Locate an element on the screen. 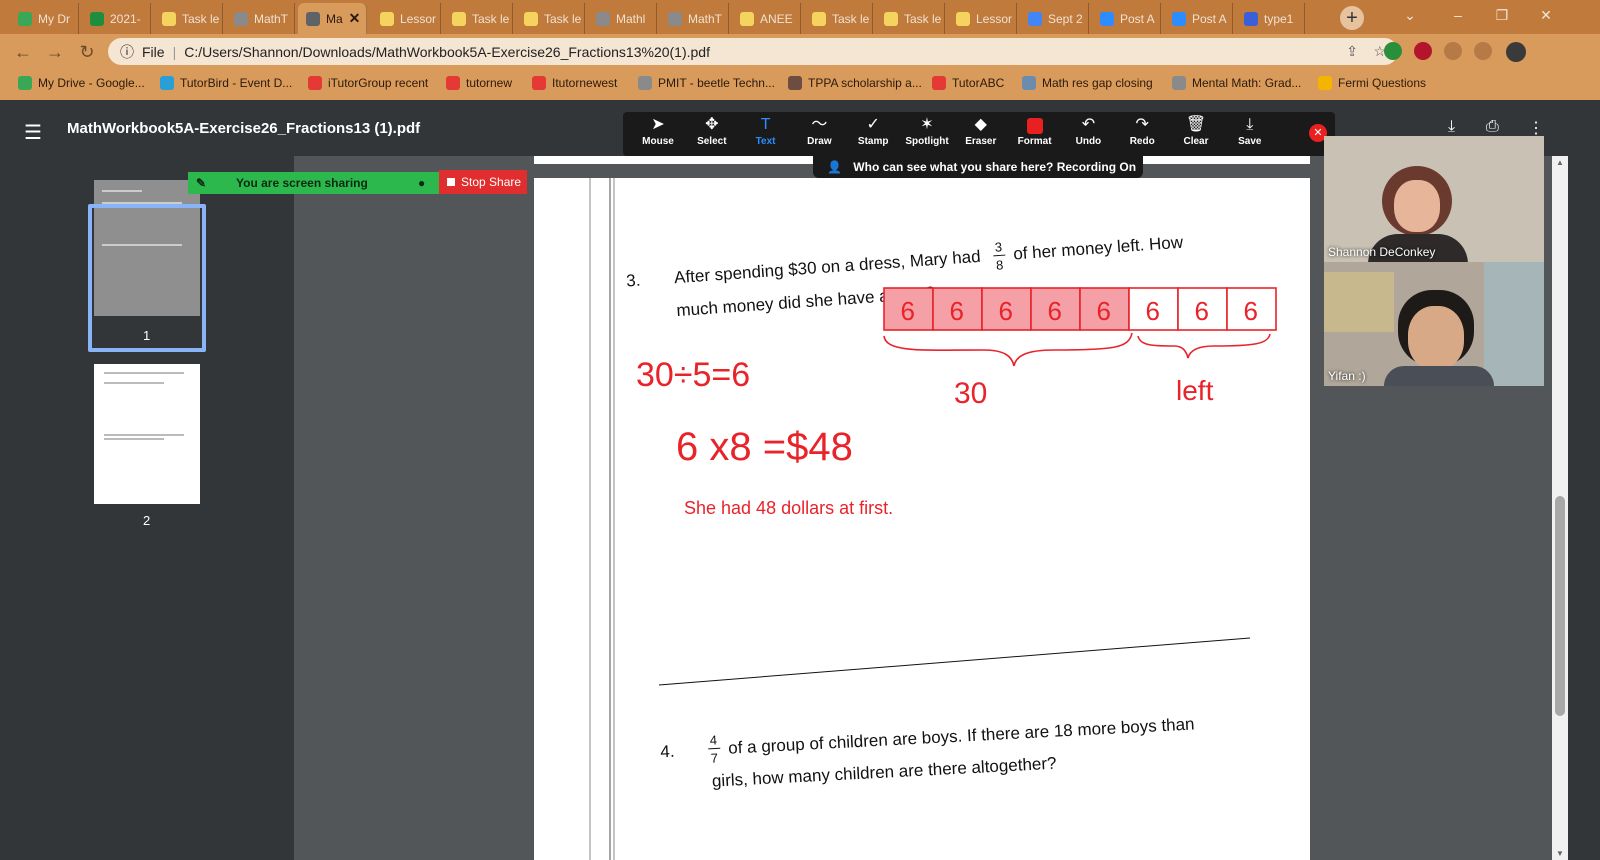 The image size is (1600, 860). video-tile-student: Yifan :) is located at coordinates (1434, 324).